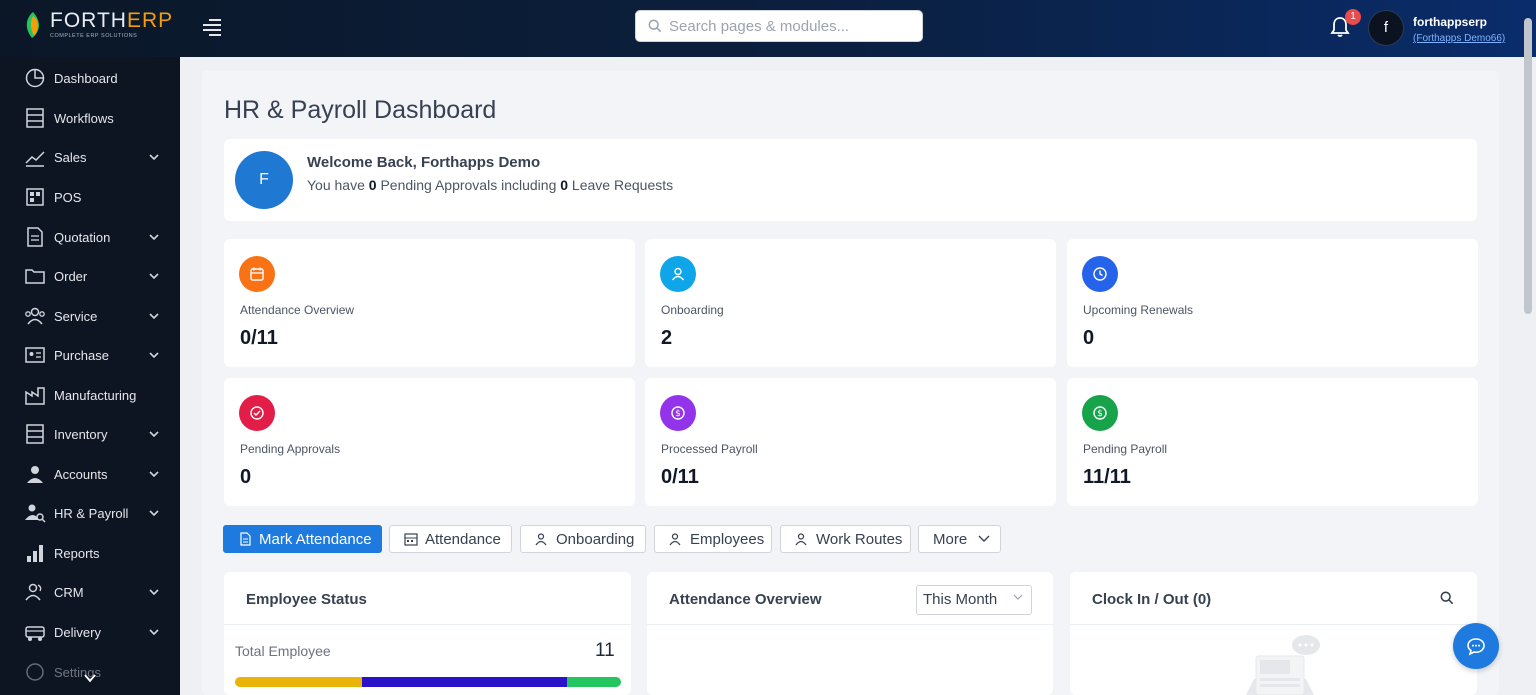 This screenshot has height=695, width=1536. What do you see at coordinates (745, 599) in the screenshot?
I see `panel-title: Attendance Overview` at bounding box center [745, 599].